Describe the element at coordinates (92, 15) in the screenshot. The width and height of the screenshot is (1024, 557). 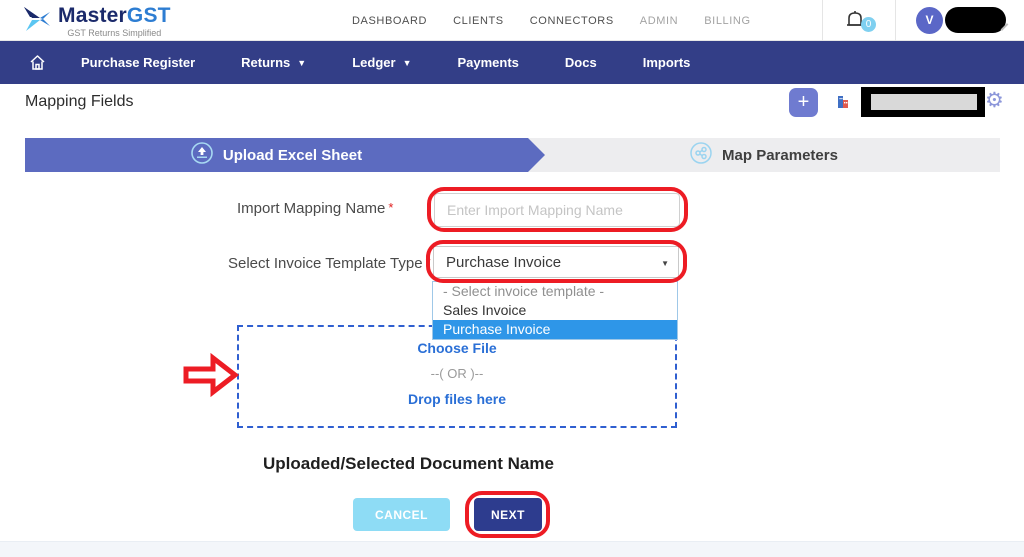
I see `logo-word-master: Master` at that location.